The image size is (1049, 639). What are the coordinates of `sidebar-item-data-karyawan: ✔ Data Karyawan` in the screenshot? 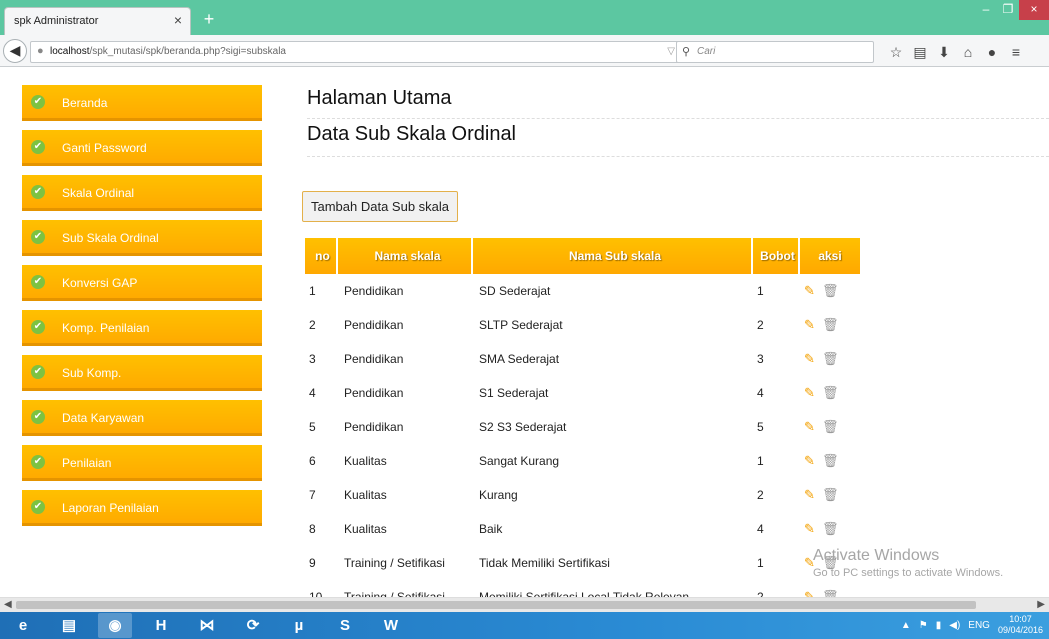 It's located at (142, 418).